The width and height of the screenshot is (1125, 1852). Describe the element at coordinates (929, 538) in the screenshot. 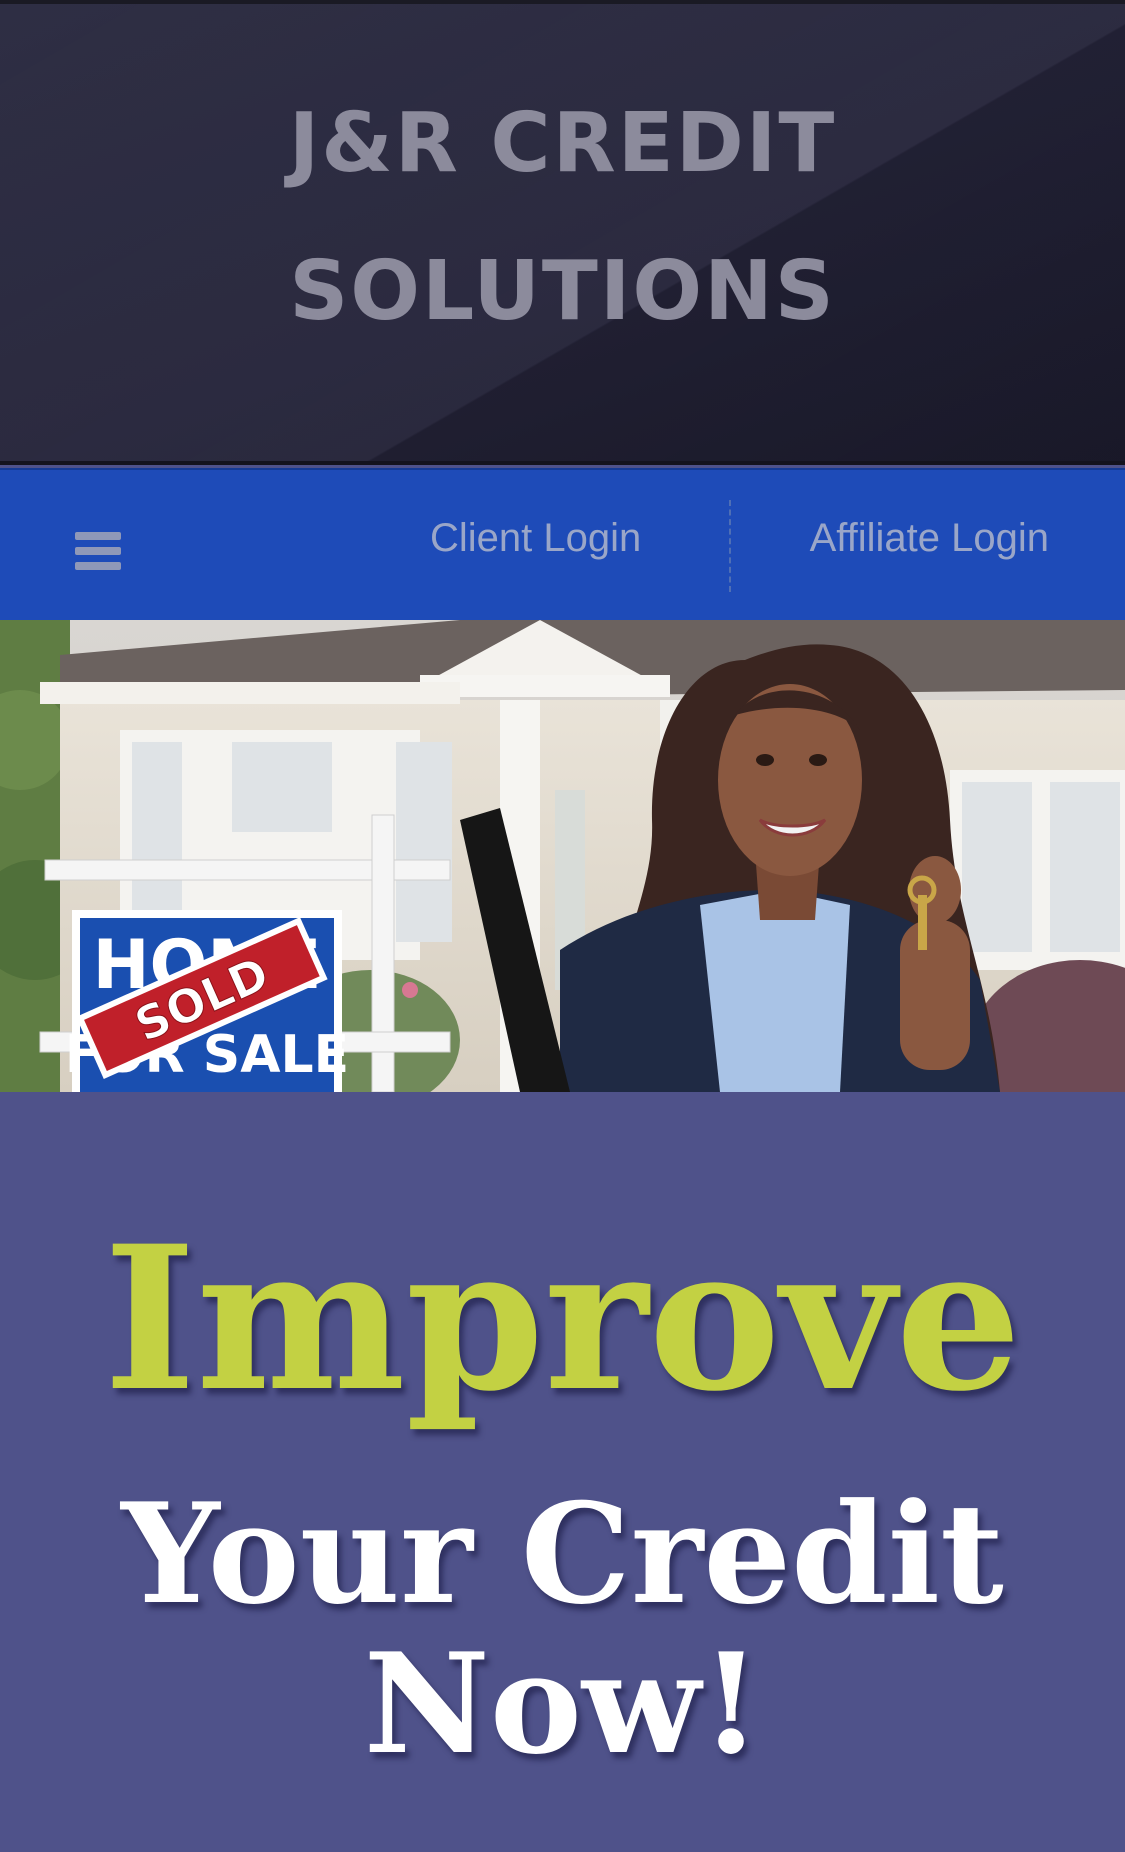

I see `affiliate-login-link: Affiliate Login` at that location.